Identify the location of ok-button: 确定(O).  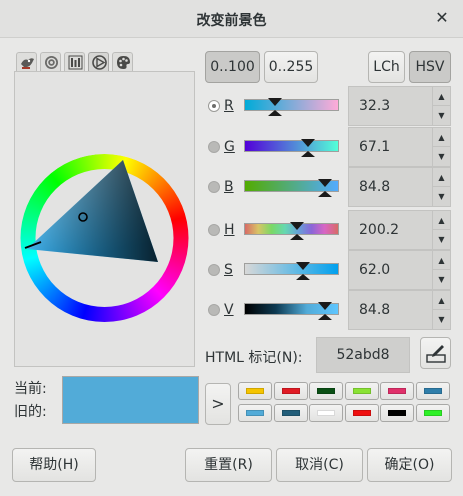
(409, 465).